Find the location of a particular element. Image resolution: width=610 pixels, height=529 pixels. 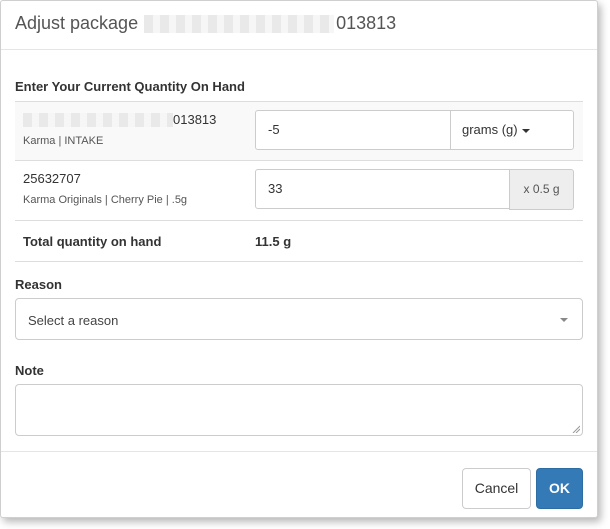

resize-handle-icon is located at coordinates (576, 429).